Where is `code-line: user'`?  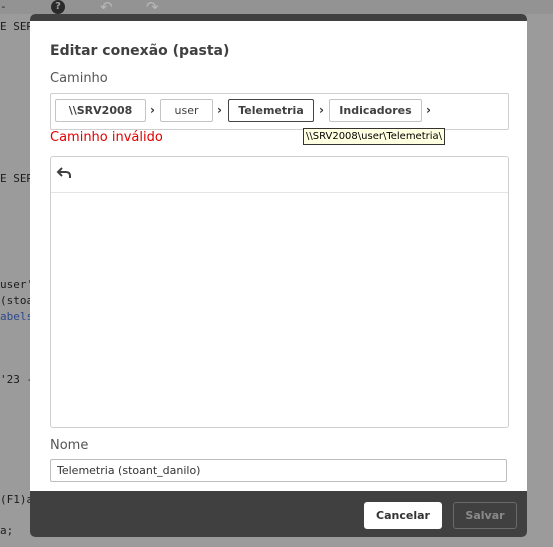 code-line: user' is located at coordinates (17, 284).